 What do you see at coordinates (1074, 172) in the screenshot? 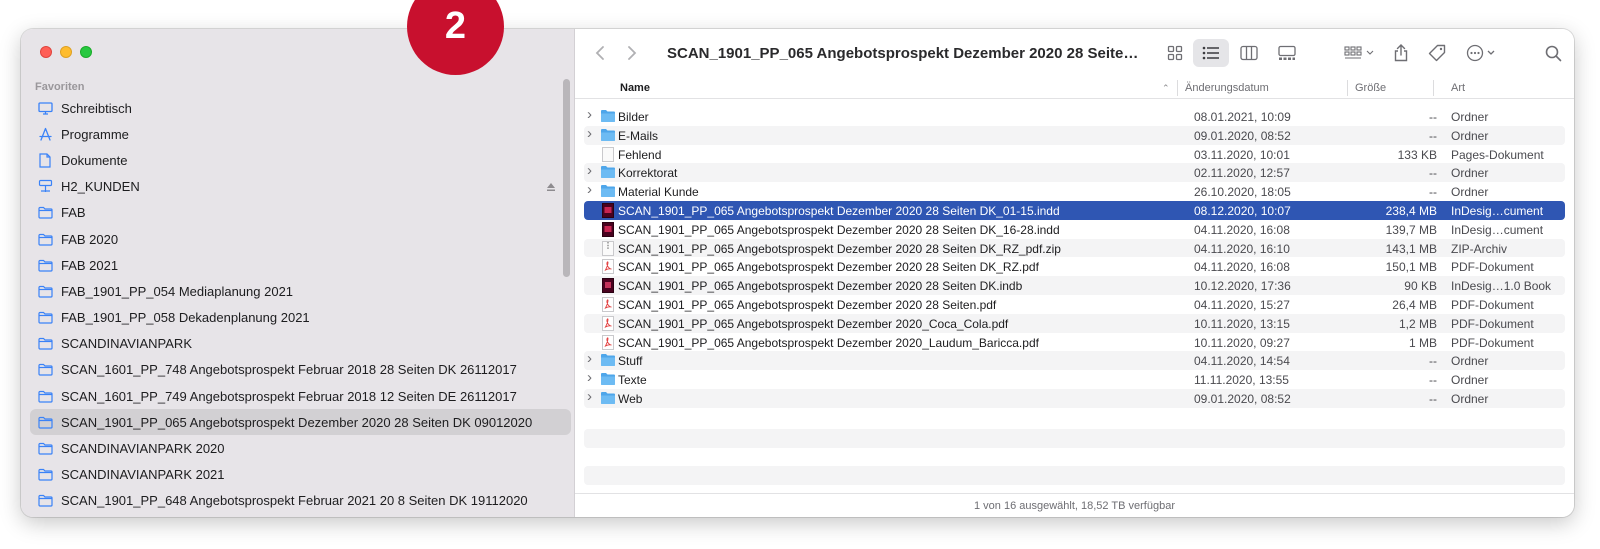
I see `file-row: › Korrektorat 02.11.2020, 12:57 -- Ordner` at bounding box center [1074, 172].